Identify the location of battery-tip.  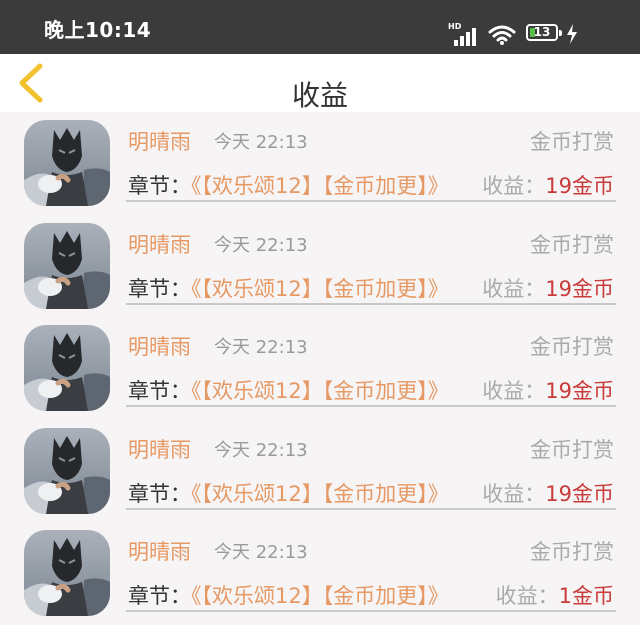
(560, 33).